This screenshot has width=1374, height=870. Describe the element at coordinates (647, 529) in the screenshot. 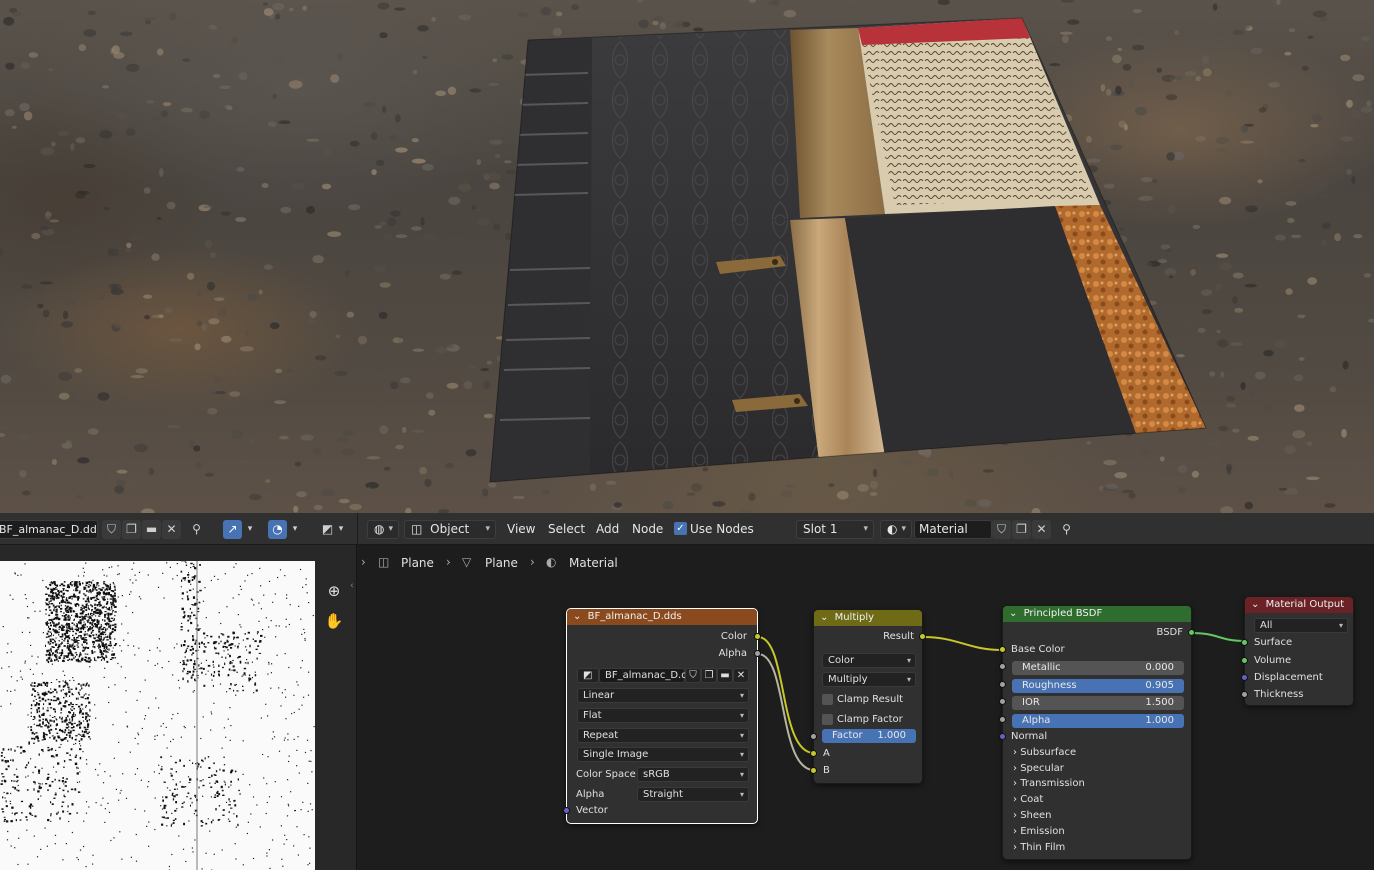

I see `menu-node: Node` at that location.